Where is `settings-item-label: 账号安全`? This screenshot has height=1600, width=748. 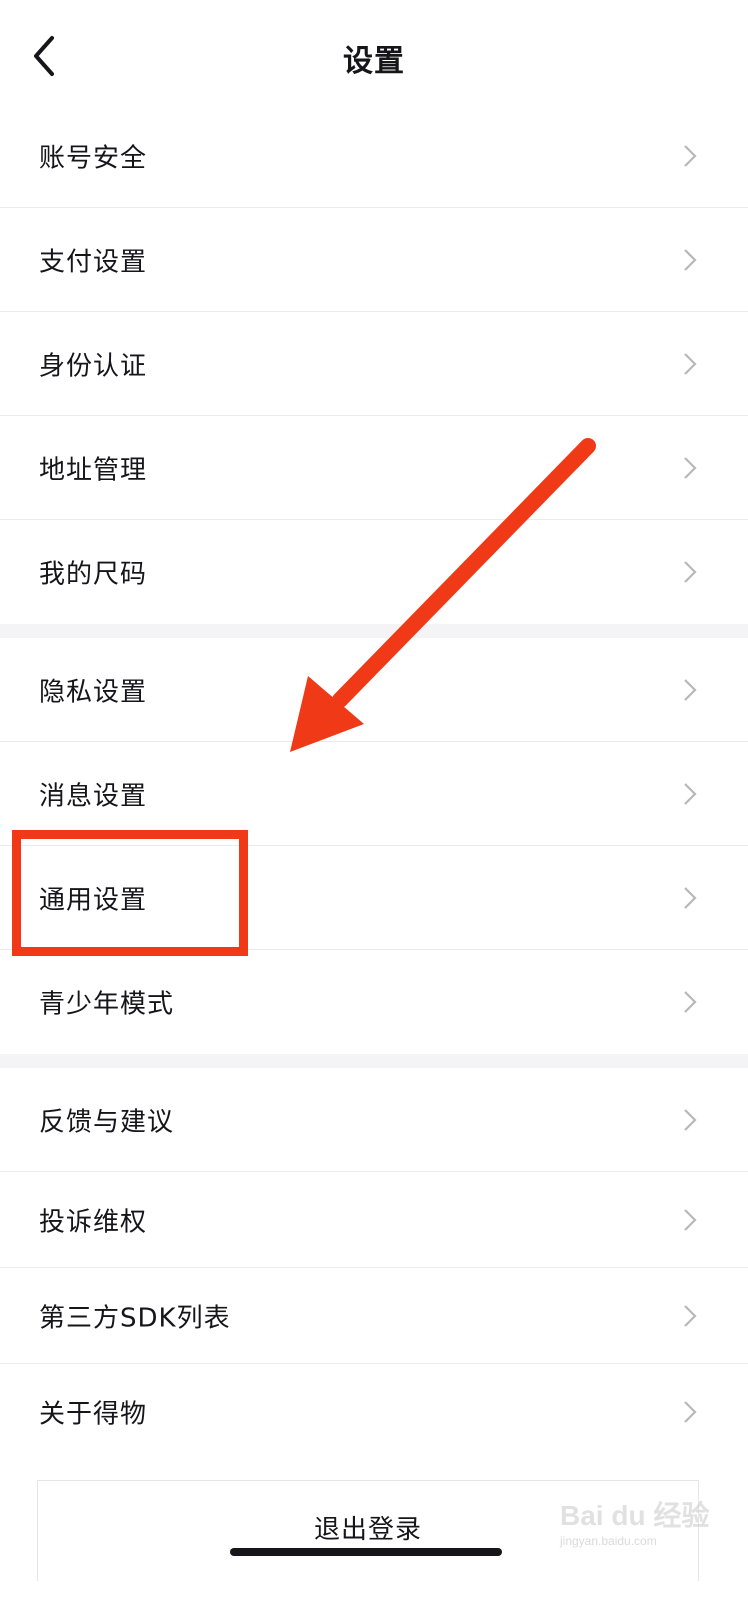 settings-item-label: 账号安全 is located at coordinates (93, 158).